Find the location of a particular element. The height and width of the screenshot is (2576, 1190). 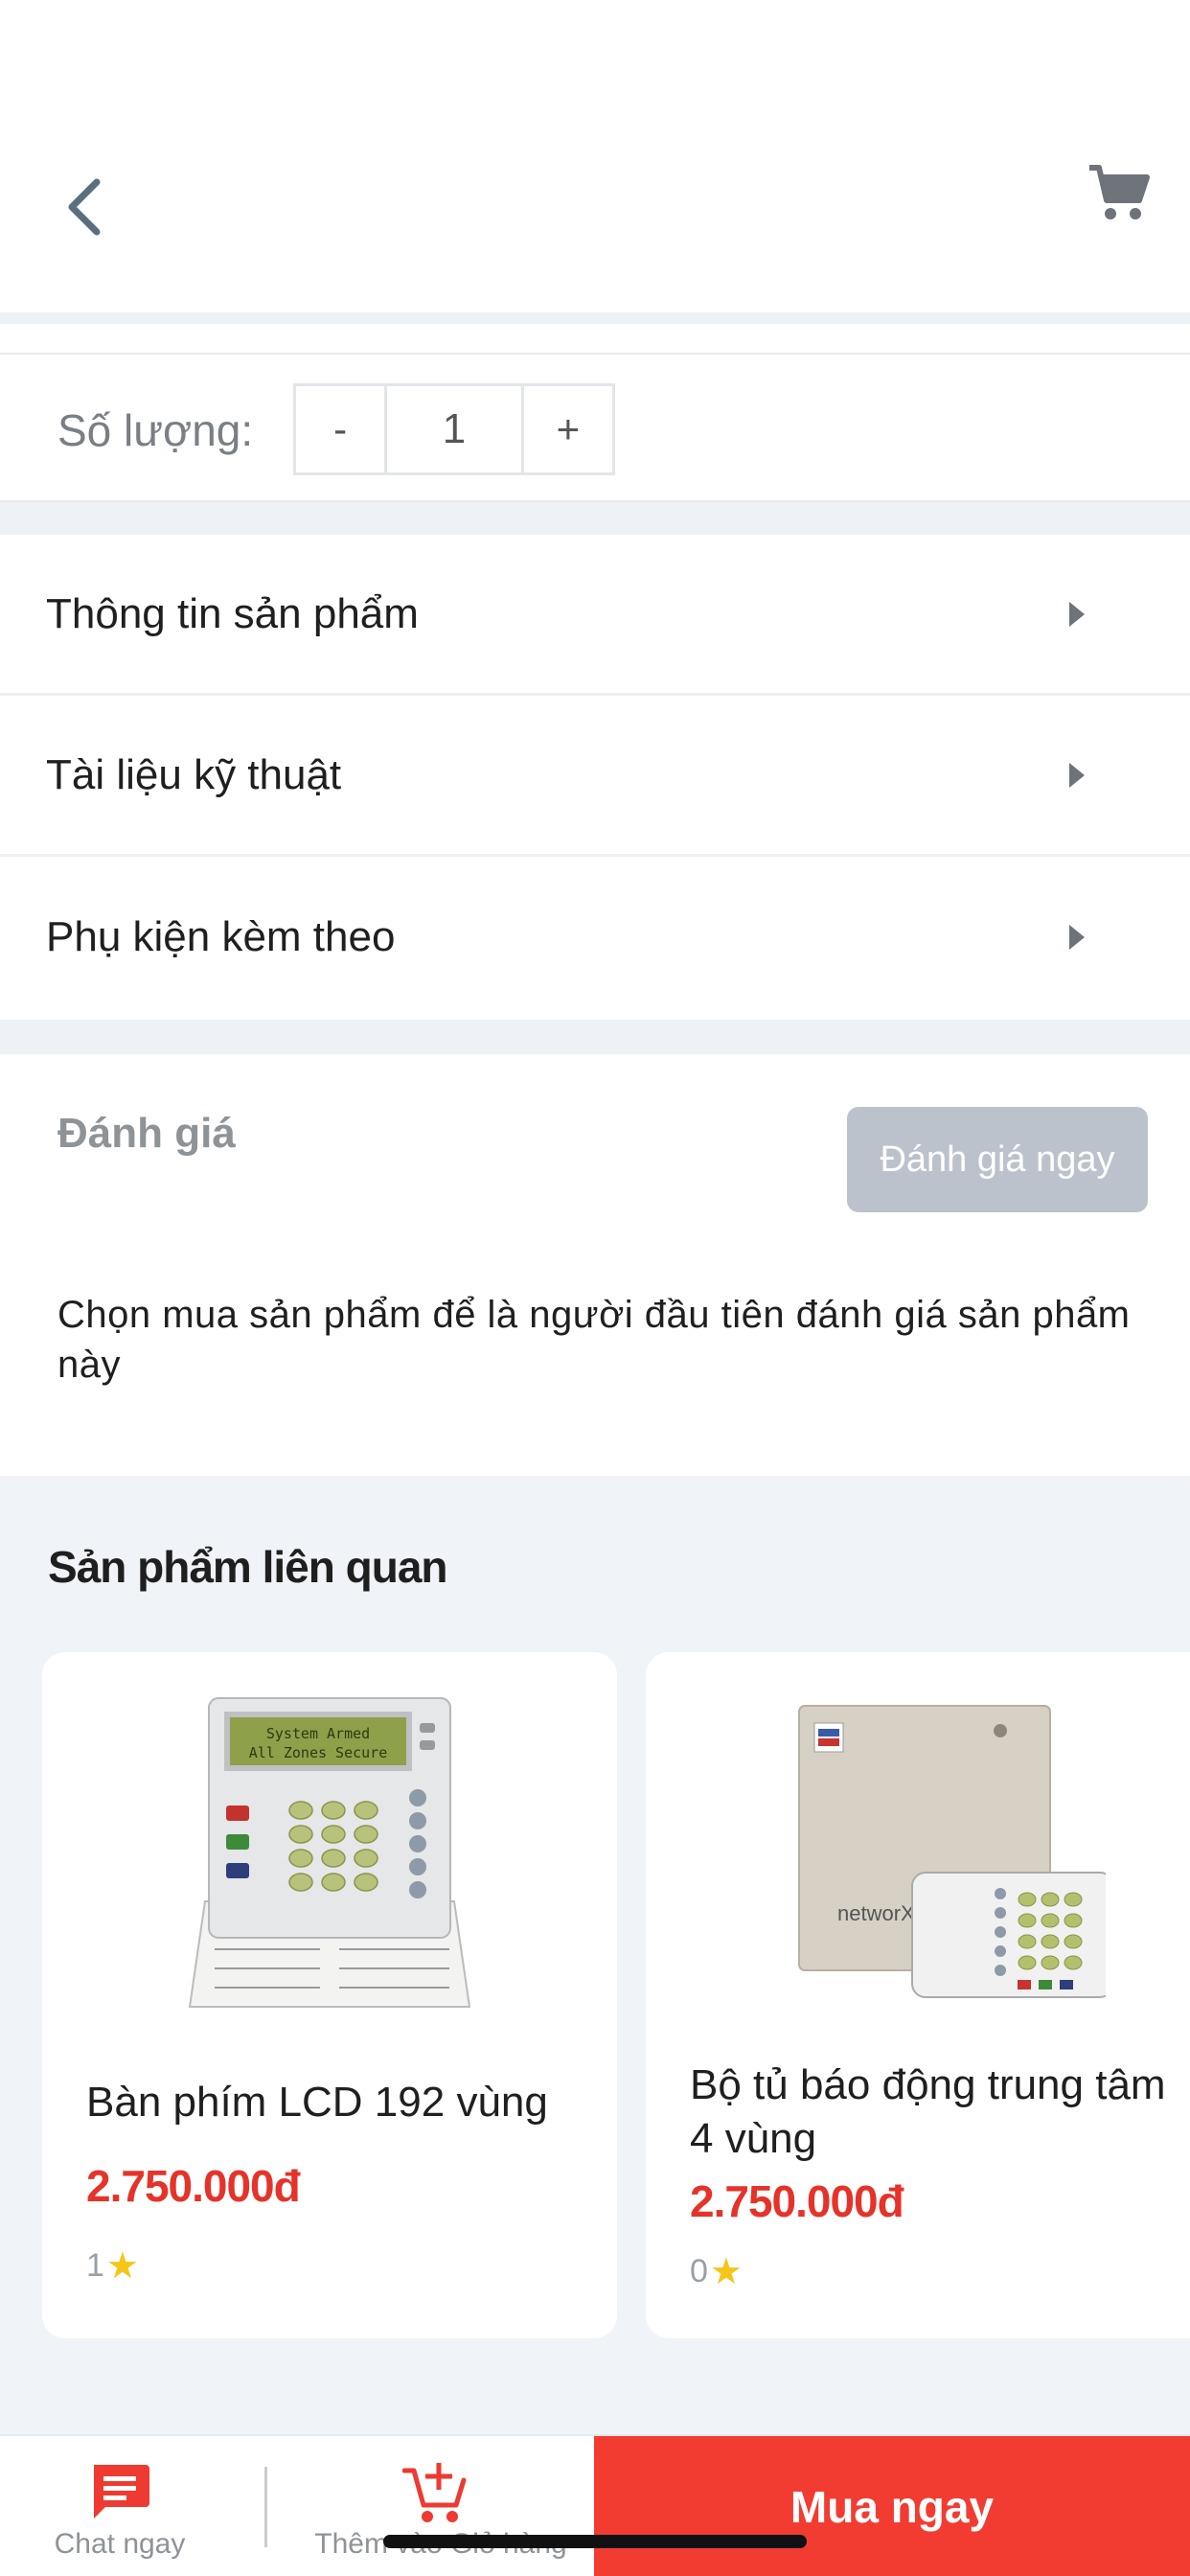

buy-now-button: Mua ngay is located at coordinates (892, 2506).